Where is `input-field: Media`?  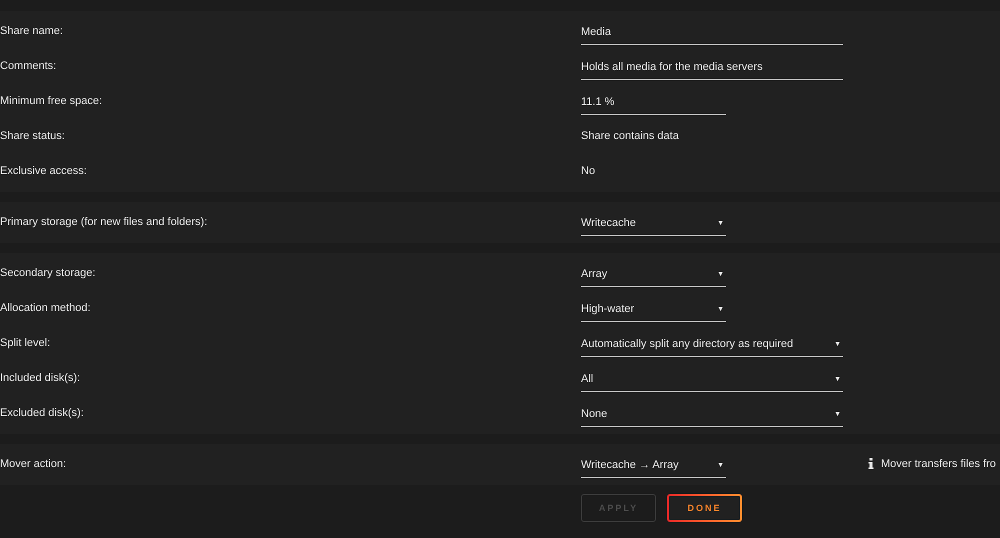
input-field: Media is located at coordinates (712, 32).